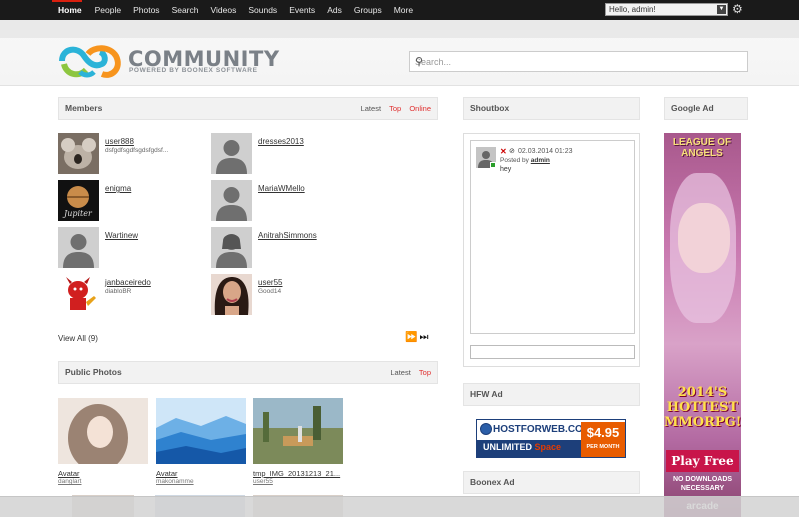 The image size is (799, 517). What do you see at coordinates (78, 338) in the screenshot?
I see `view-all-link: View All (9)` at bounding box center [78, 338].